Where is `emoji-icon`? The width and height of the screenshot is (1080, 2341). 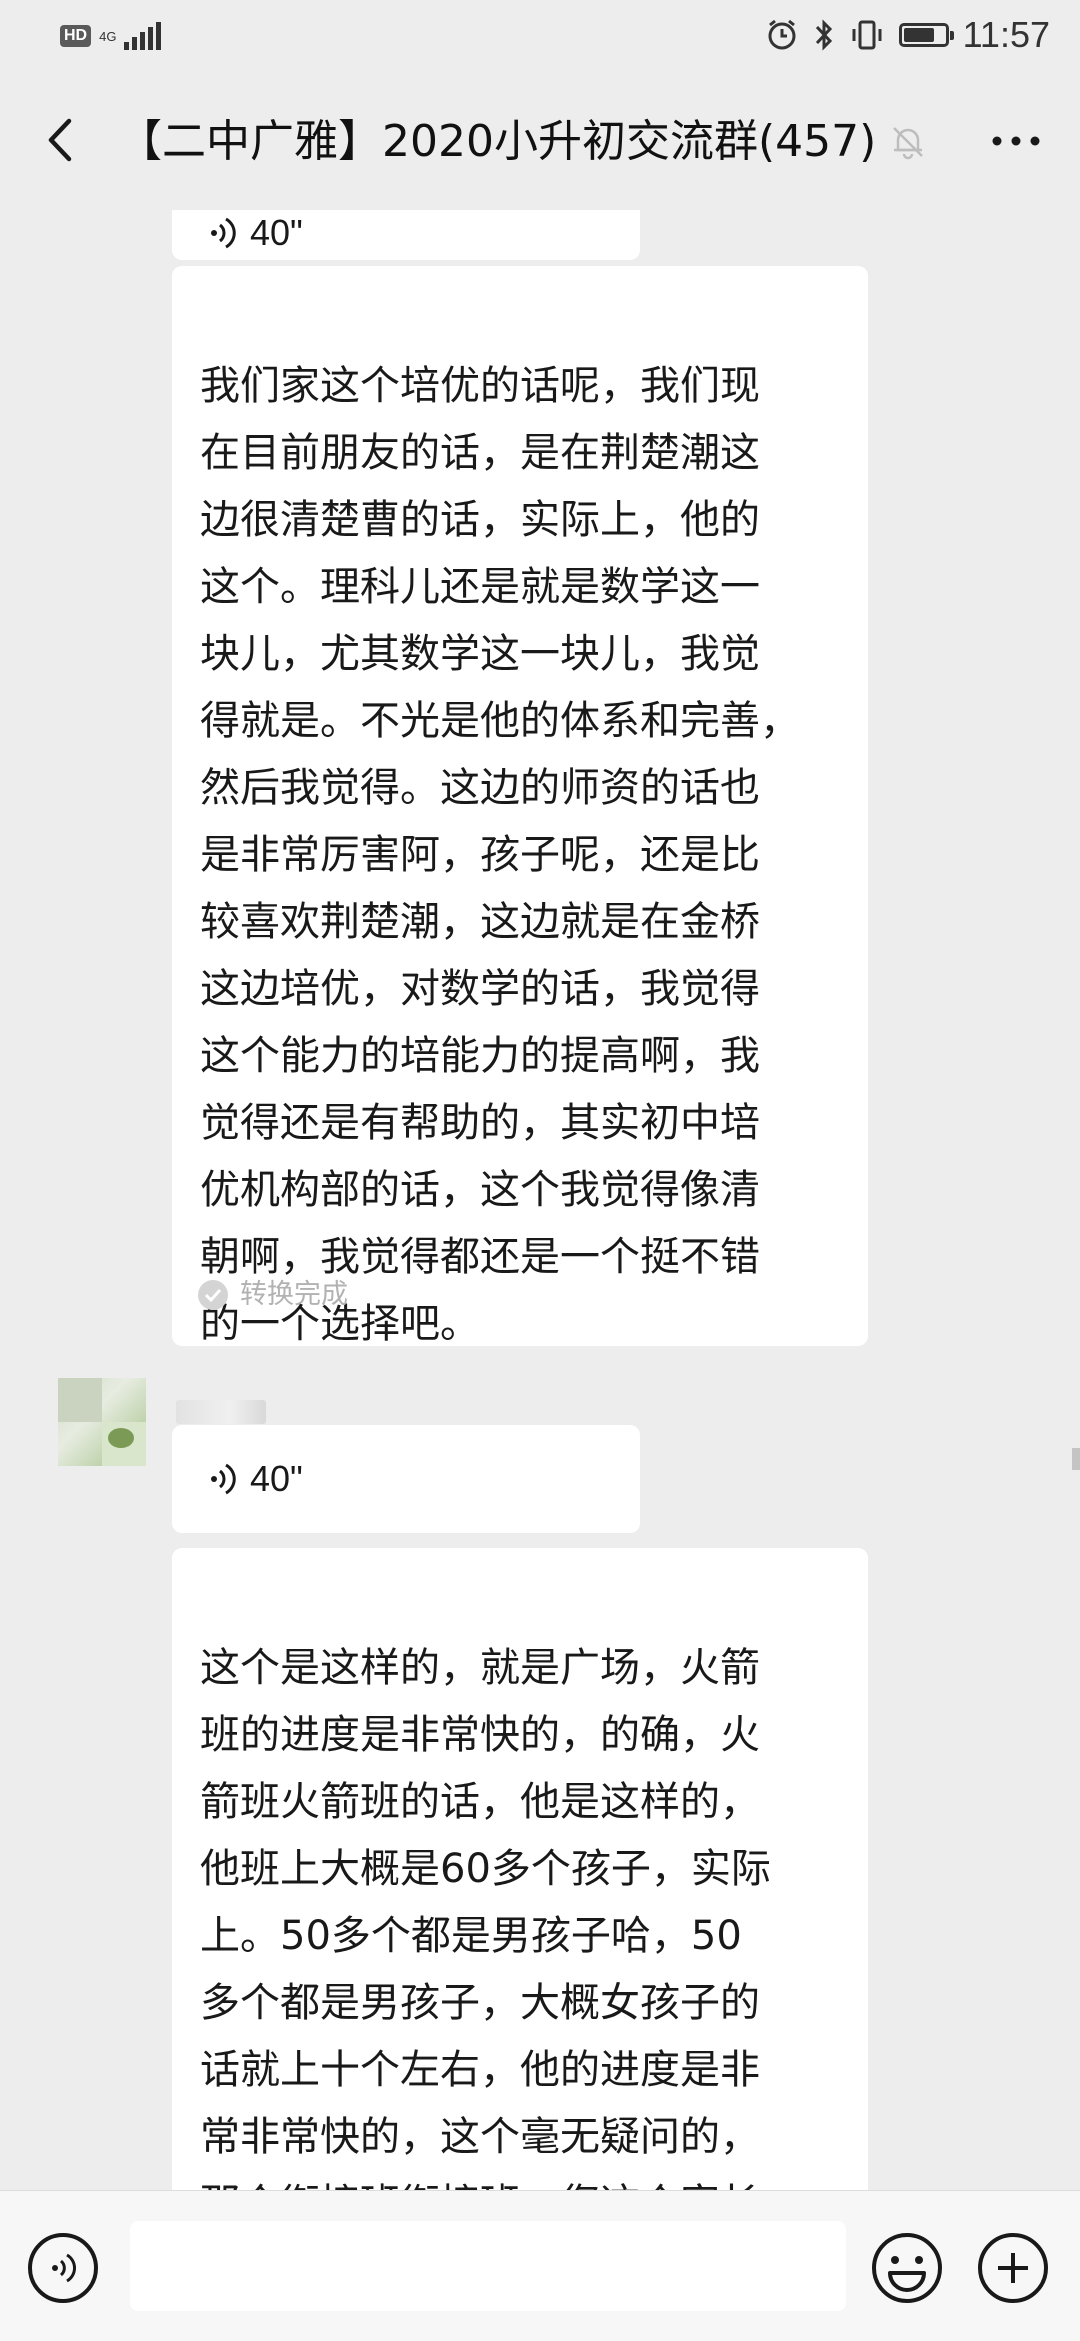
emoji-icon is located at coordinates (907, 2268).